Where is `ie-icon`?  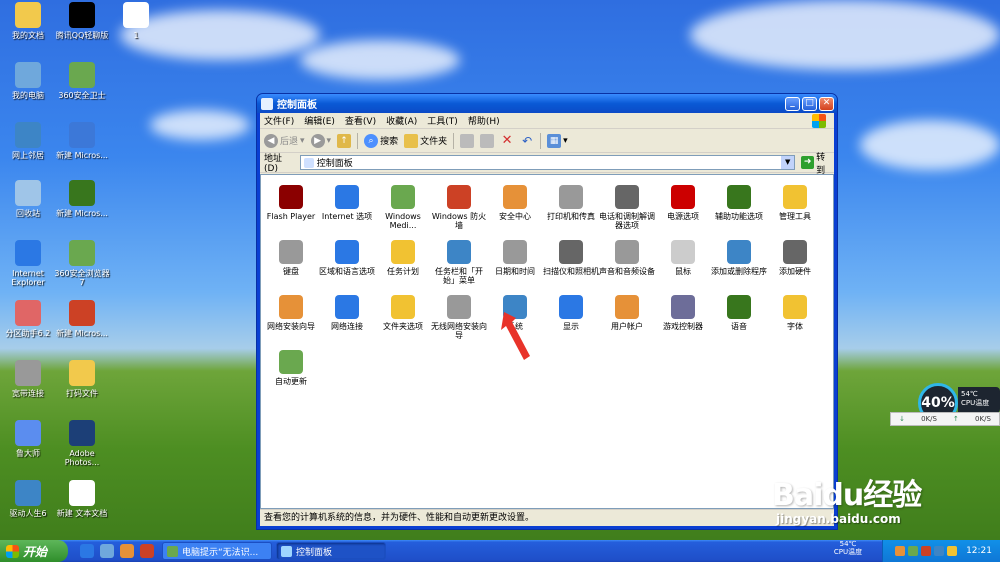 ie-icon is located at coordinates (87, 551).